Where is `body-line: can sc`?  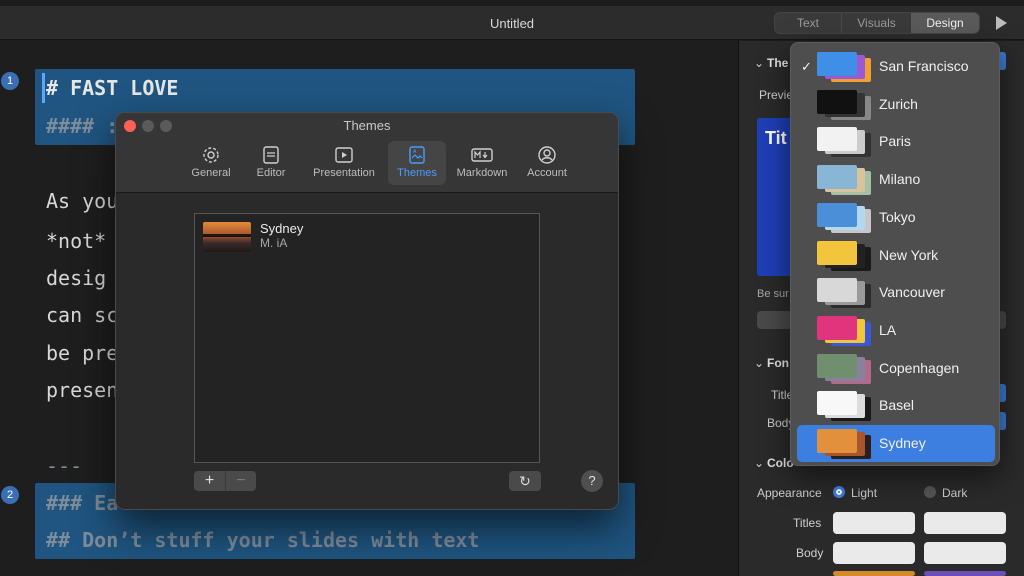 body-line: can sc is located at coordinates (82, 315).